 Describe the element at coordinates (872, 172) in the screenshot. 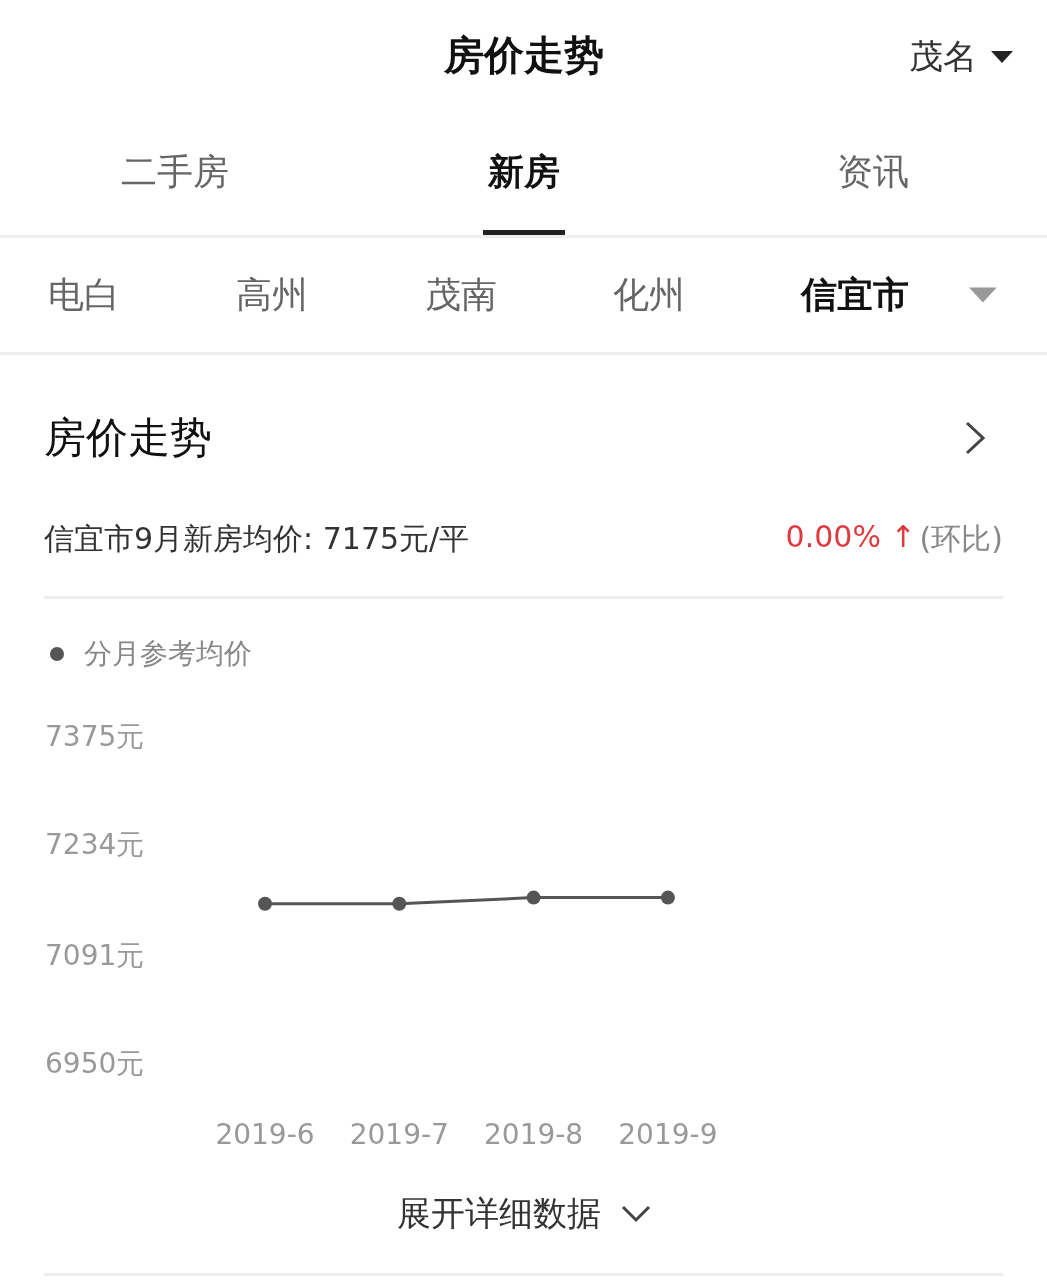

I see `tab: 资讯` at that location.